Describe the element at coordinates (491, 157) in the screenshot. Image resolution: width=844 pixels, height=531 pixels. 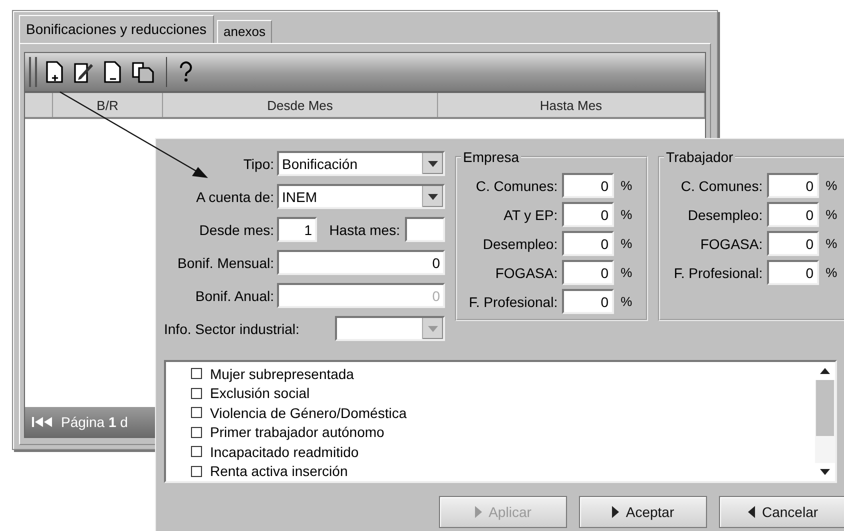
I see `group-title: Empresa` at that location.